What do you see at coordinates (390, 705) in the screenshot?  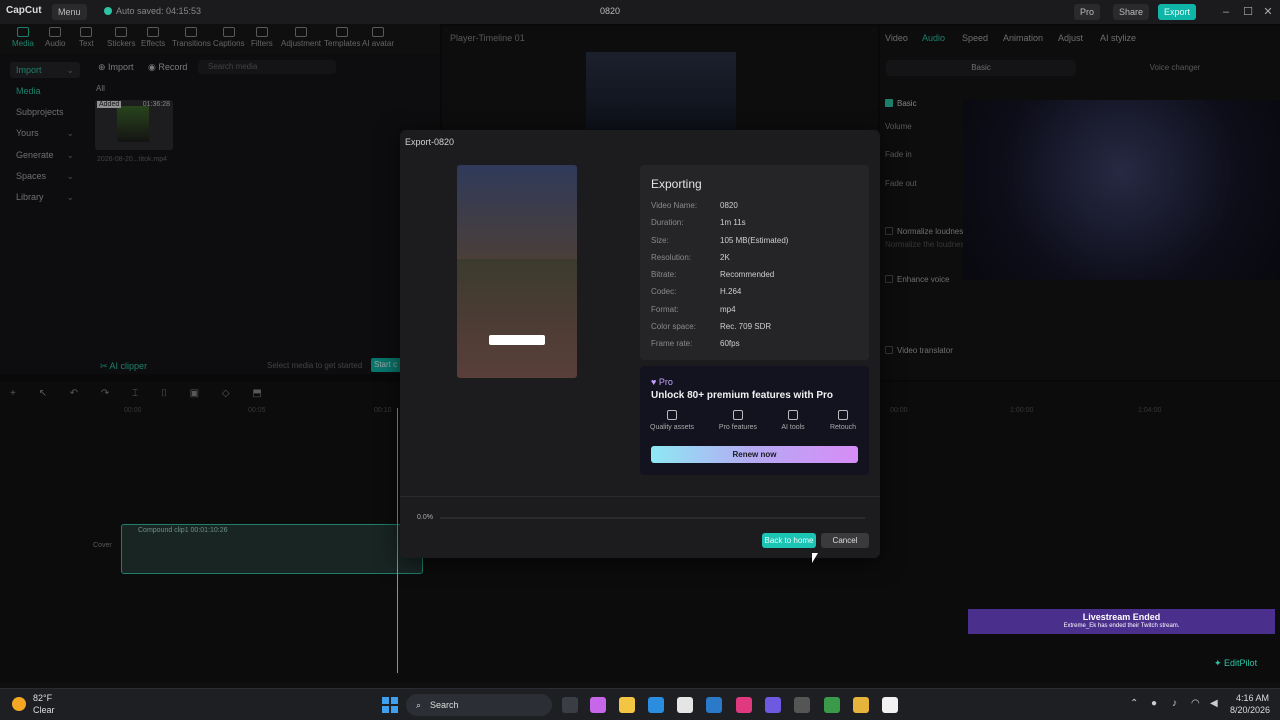 I see `windows-start-icon` at bounding box center [390, 705].